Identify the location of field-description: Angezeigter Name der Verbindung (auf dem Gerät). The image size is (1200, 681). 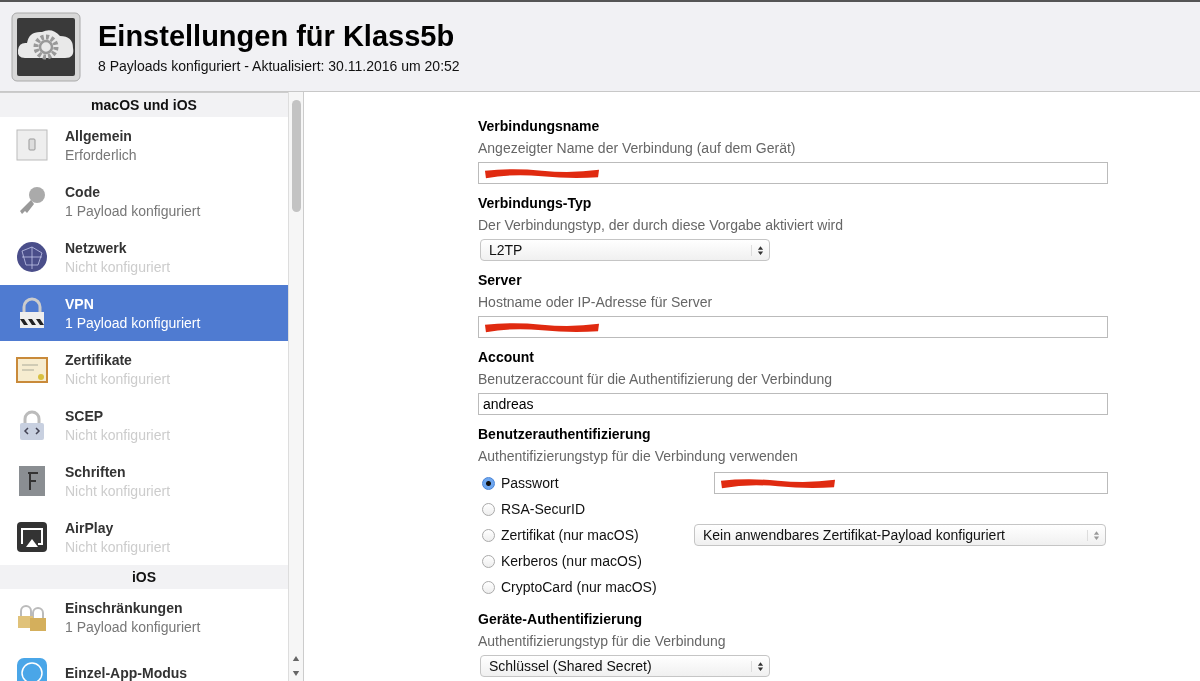
(637, 148).